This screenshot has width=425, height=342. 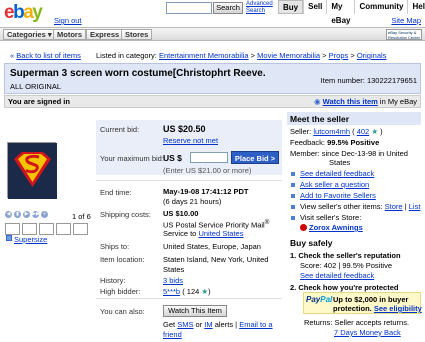 What do you see at coordinates (105, 34) in the screenshot?
I see `tab-express: Express` at bounding box center [105, 34].